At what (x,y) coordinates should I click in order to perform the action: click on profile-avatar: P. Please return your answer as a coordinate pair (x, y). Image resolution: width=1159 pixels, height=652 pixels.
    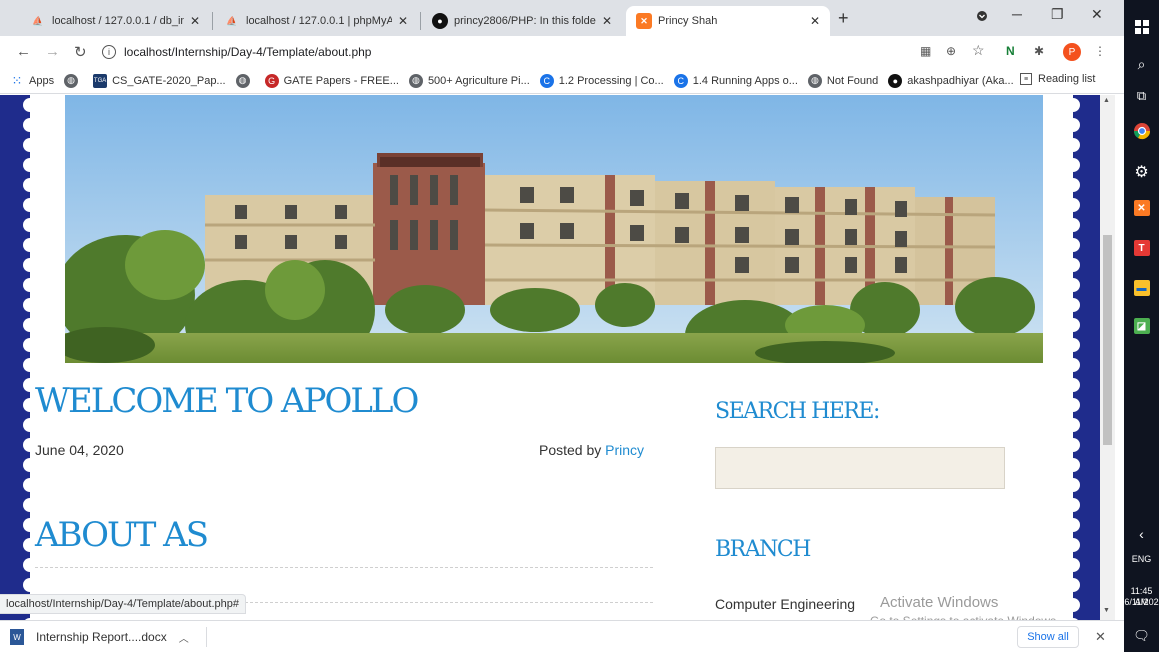
    Looking at the image, I should click on (1072, 52).